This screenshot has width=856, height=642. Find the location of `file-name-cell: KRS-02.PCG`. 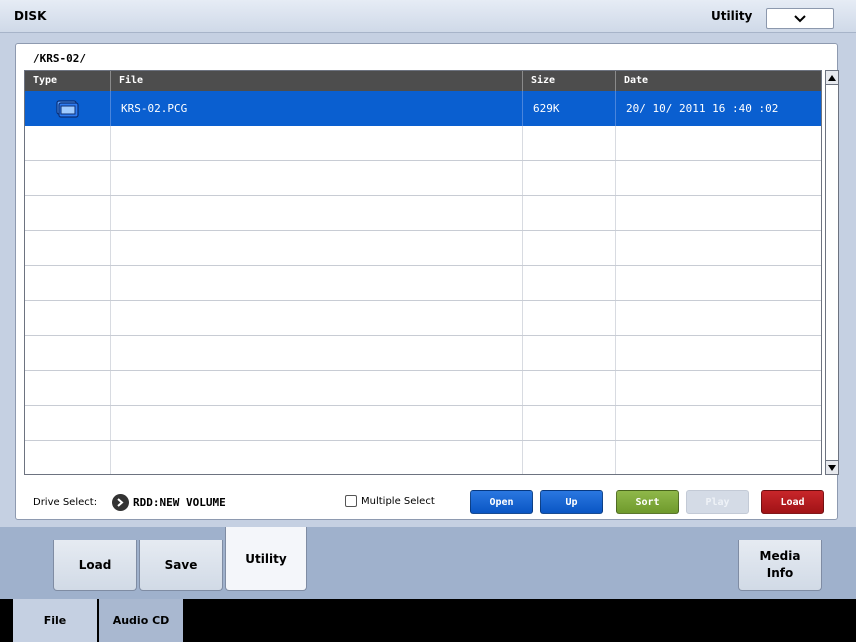

file-name-cell: KRS-02.PCG is located at coordinates (317, 108).